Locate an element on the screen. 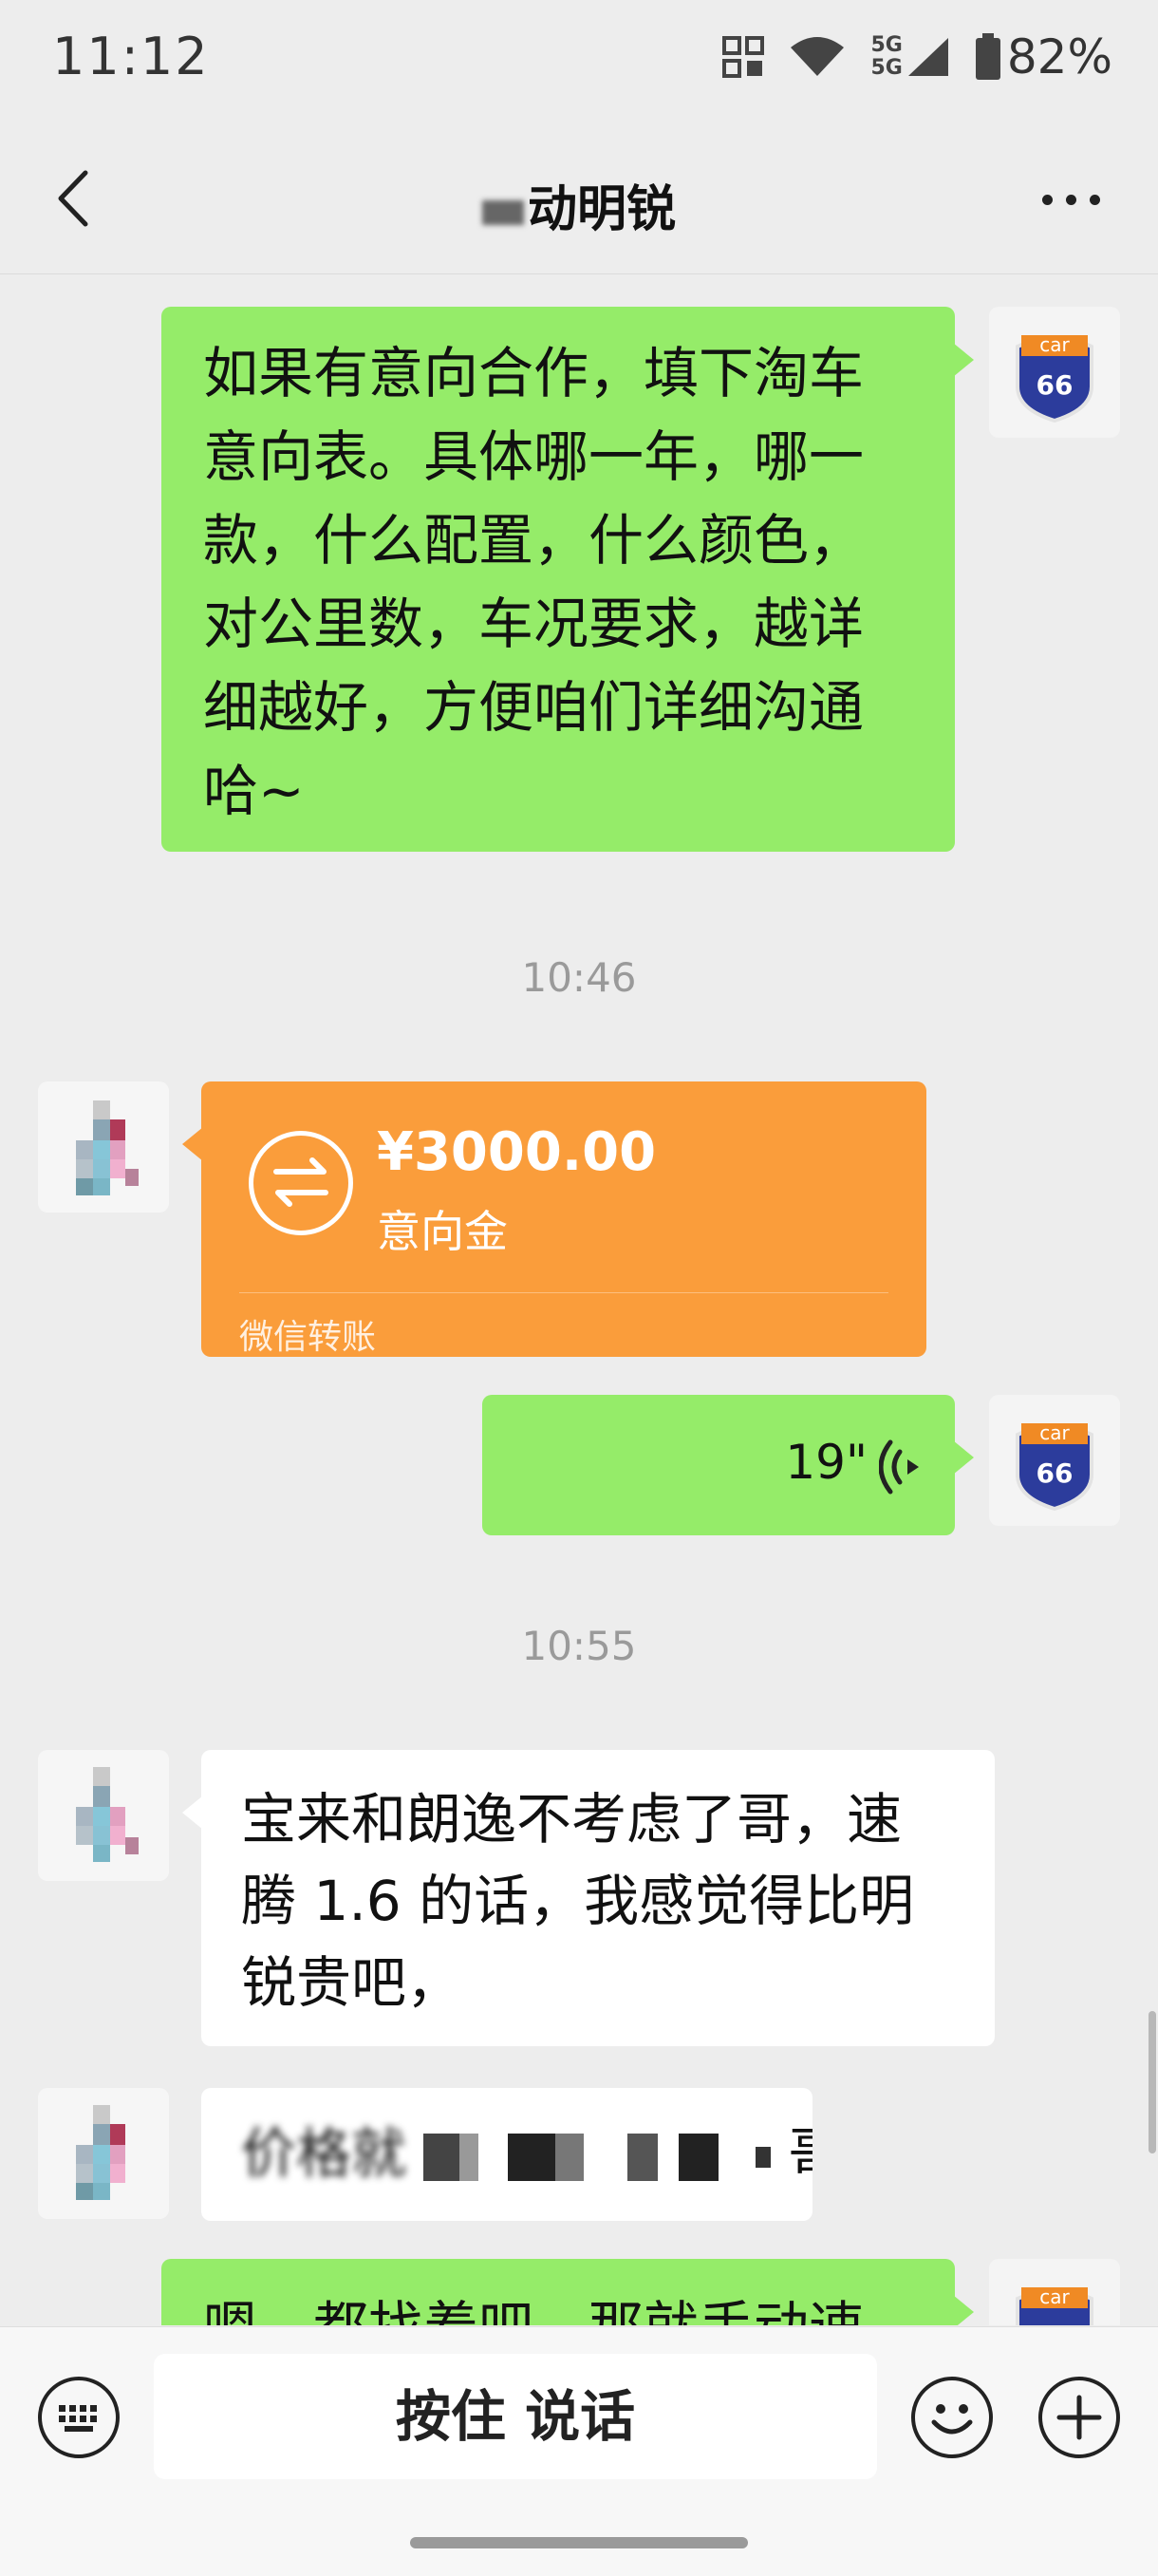 This screenshot has height=2576, width=1158. message-line: 锐贵吧， is located at coordinates (351, 1982).